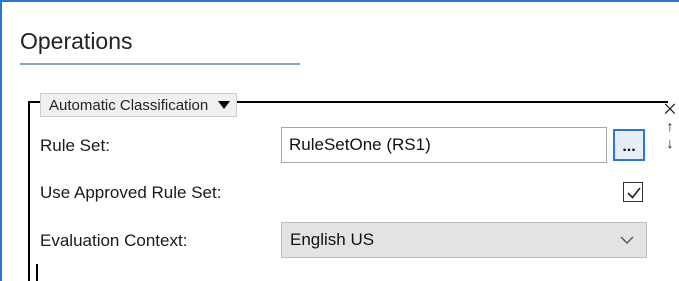  What do you see at coordinates (37, 272) in the screenshot?
I see `group-inner-line` at bounding box center [37, 272].